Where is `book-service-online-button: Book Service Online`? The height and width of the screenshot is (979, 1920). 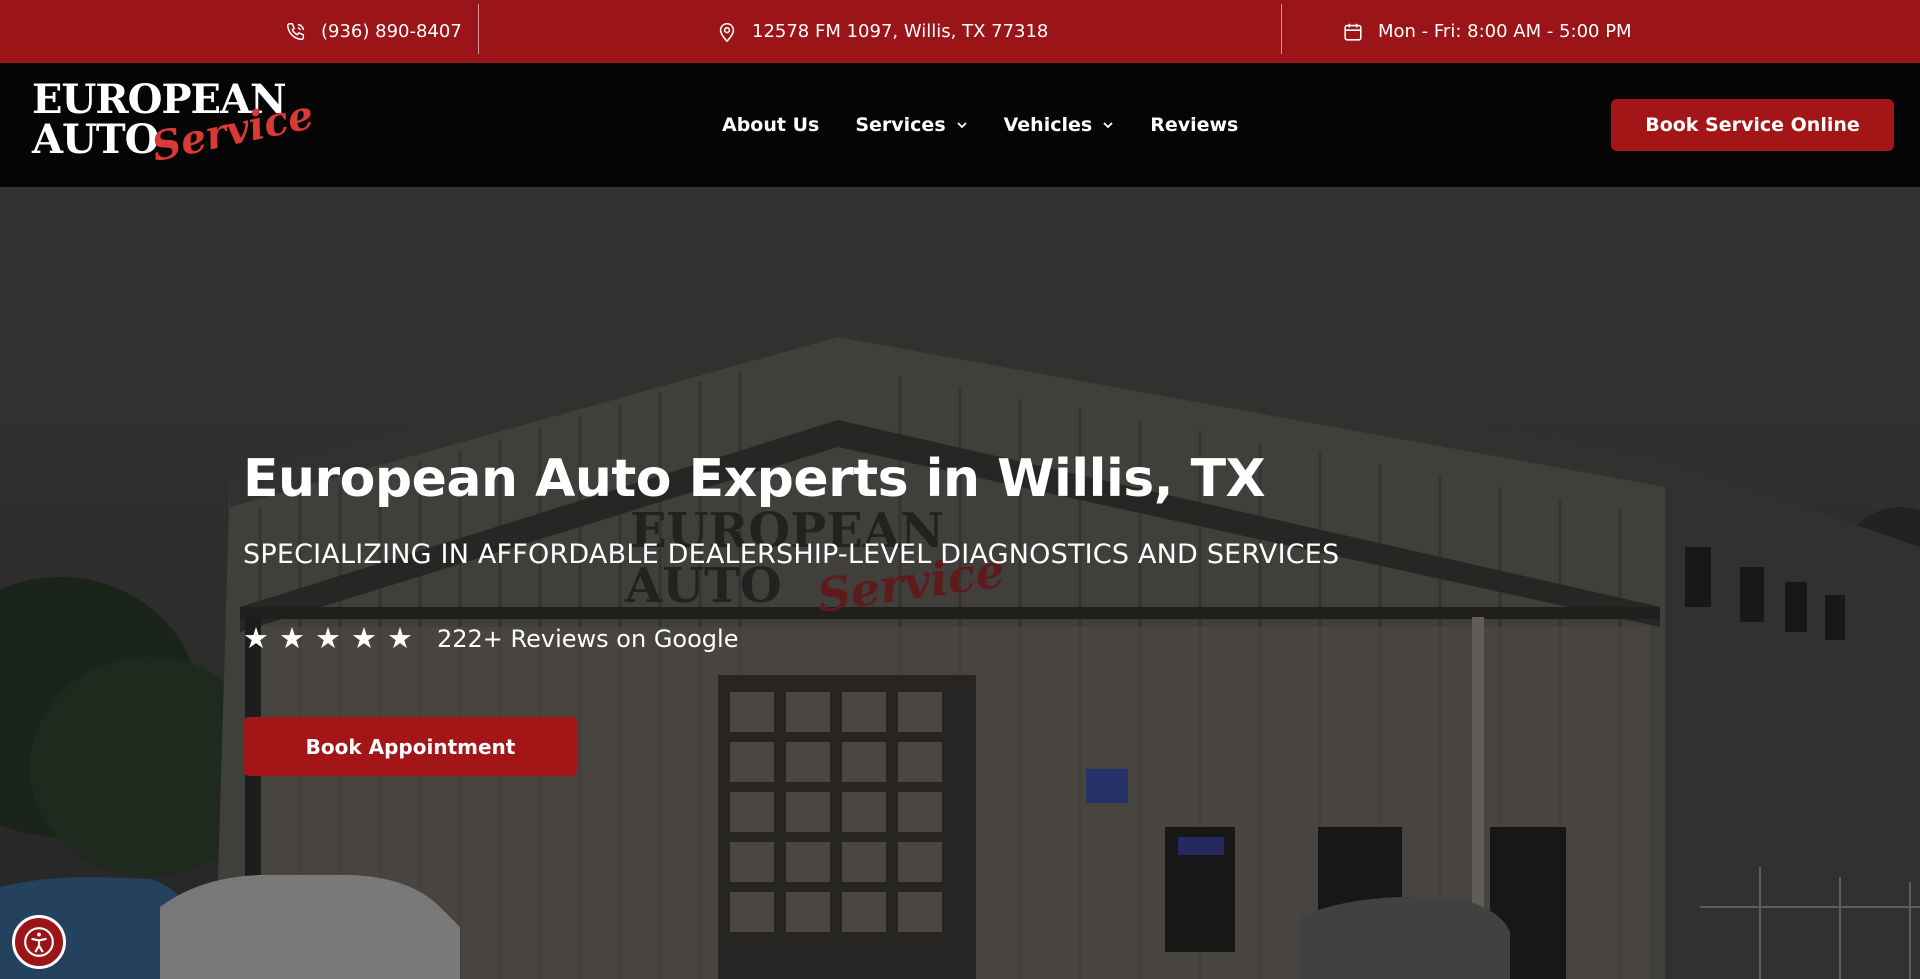 book-service-online-button: Book Service Online is located at coordinates (1752, 125).